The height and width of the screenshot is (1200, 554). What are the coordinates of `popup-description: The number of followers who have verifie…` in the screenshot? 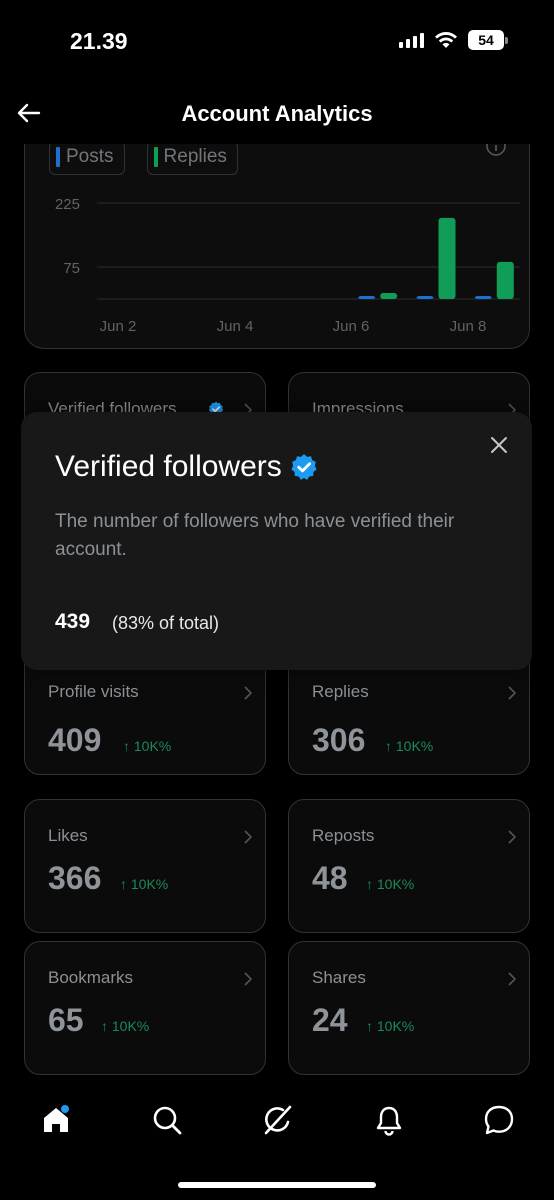 It's located at (255, 535).